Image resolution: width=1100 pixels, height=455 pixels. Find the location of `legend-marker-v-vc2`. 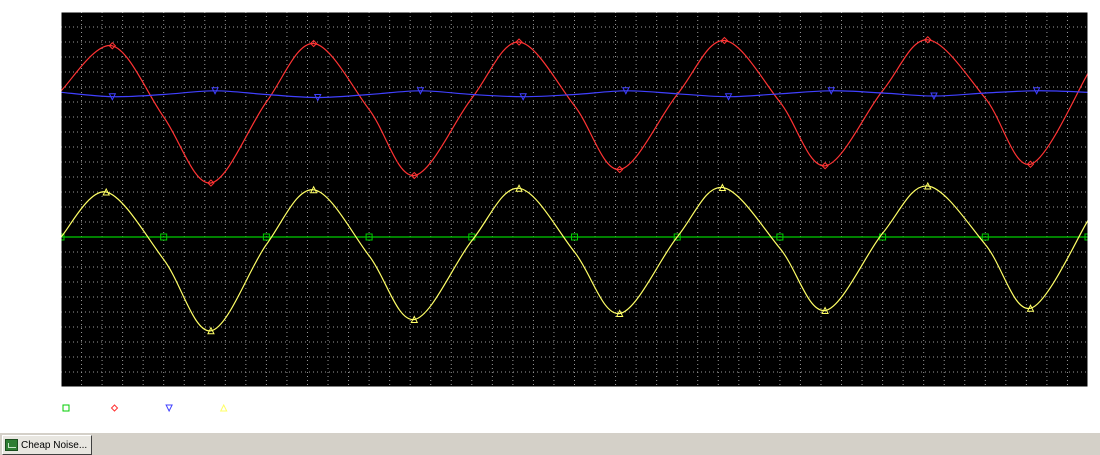

legend-marker-v-vc2 is located at coordinates (114, 408).